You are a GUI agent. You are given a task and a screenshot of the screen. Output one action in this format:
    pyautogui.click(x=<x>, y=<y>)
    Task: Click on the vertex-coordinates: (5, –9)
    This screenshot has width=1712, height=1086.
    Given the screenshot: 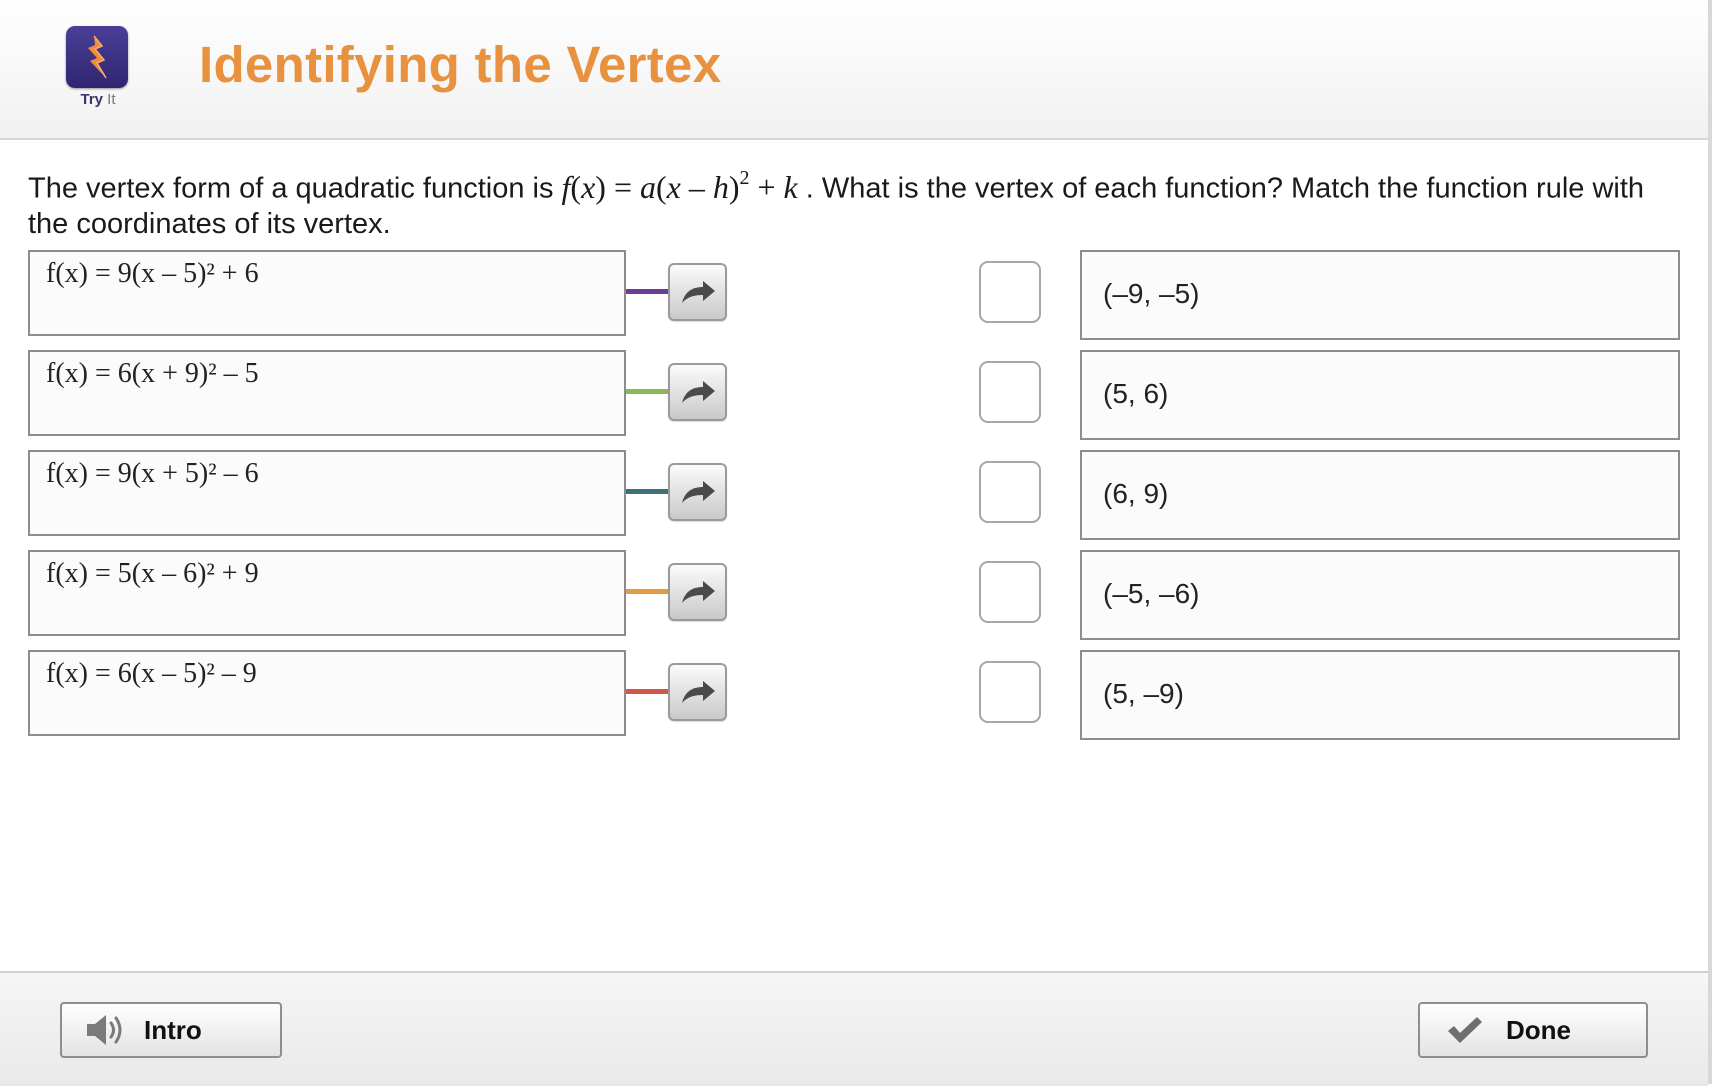 What is the action you would take?
    pyautogui.click(x=1143, y=693)
    